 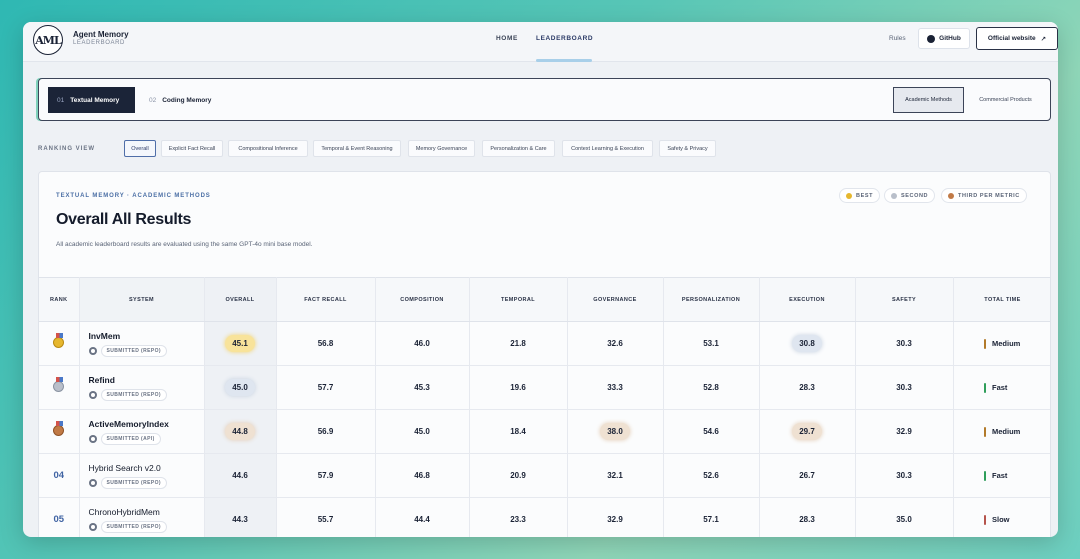 What do you see at coordinates (142, 343) in the screenshot?
I see `system-cell: InvMem SUBMITTED (REPO)` at bounding box center [142, 343].